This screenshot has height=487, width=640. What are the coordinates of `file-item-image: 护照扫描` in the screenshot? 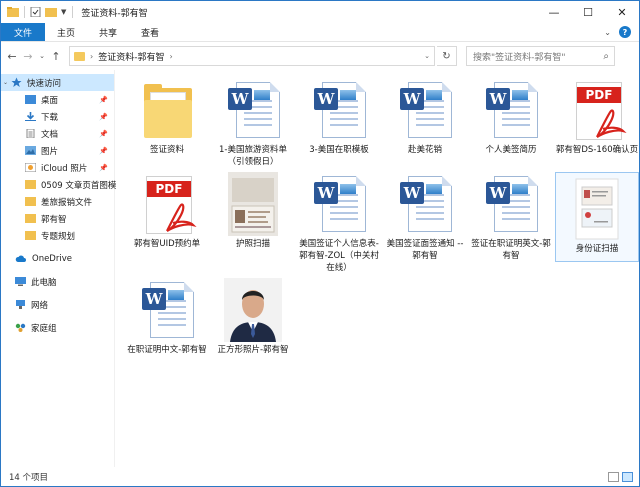 It's located at (253, 211).